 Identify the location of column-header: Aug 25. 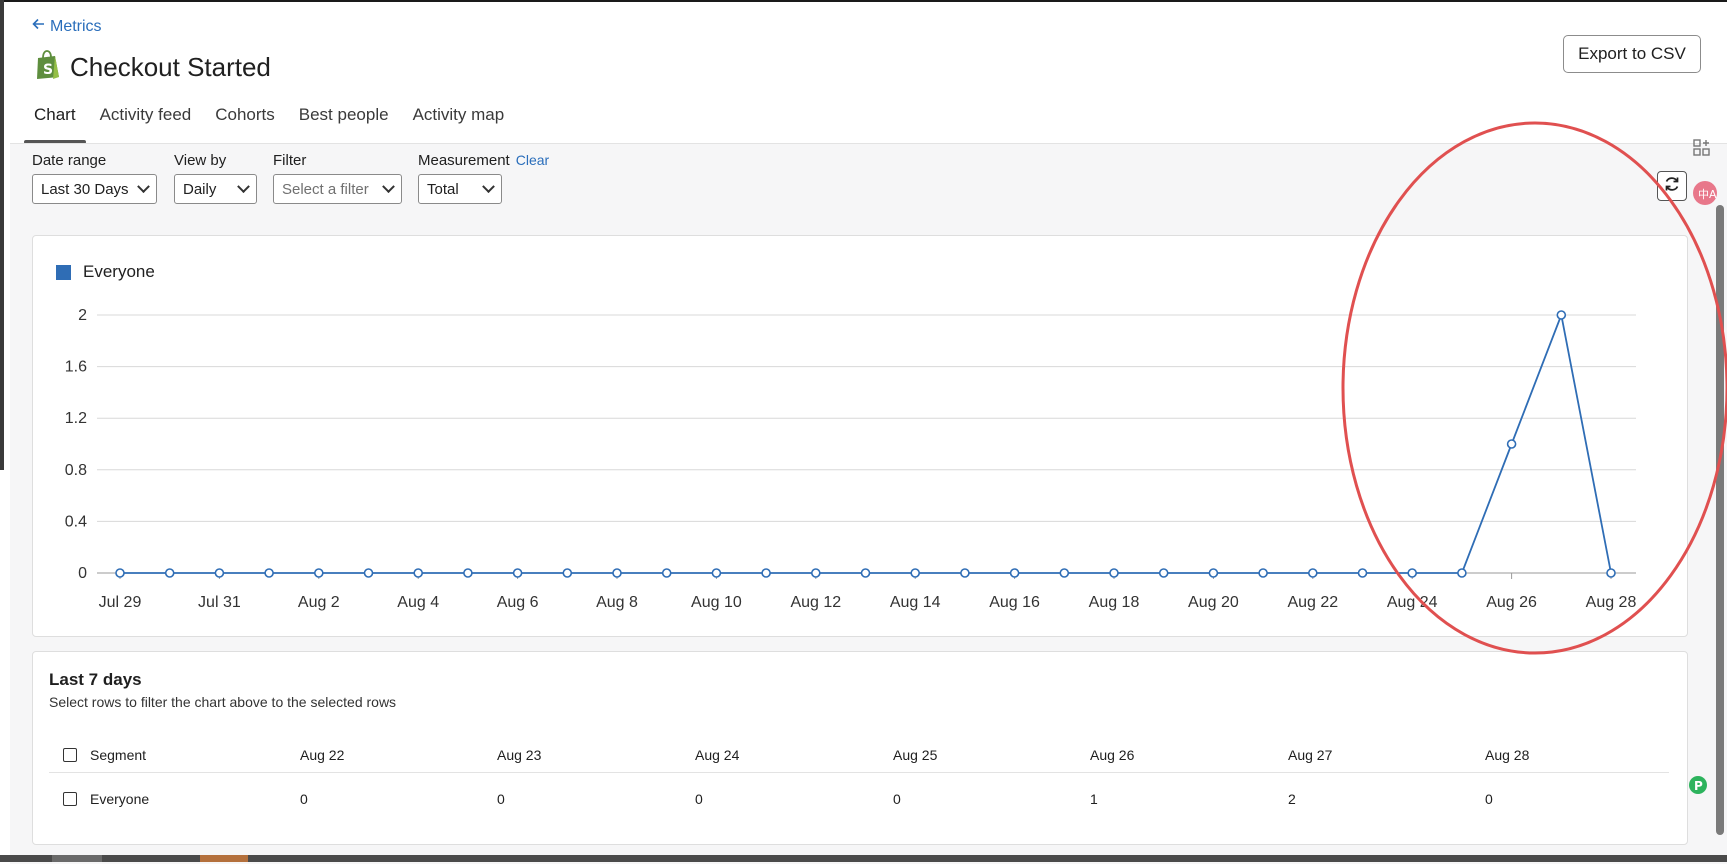
(915, 755).